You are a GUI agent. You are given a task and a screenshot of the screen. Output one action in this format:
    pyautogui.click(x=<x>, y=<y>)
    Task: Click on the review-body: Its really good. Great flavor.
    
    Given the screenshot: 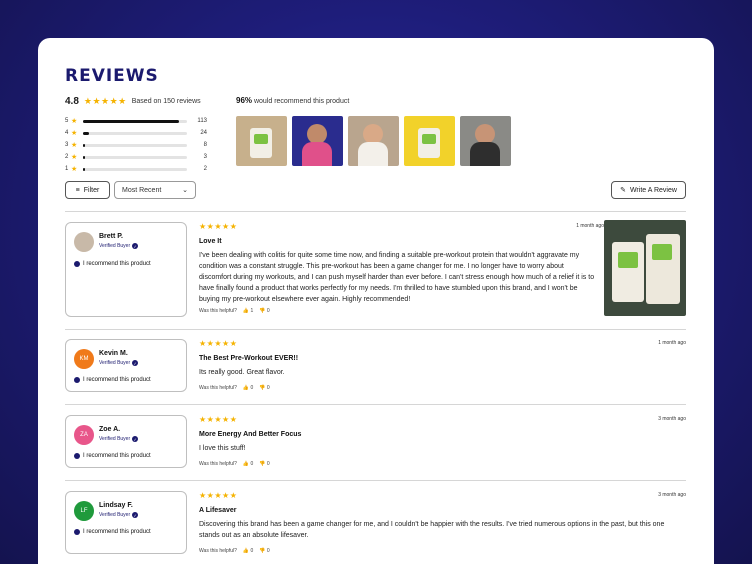 What is the action you would take?
    pyautogui.click(x=242, y=372)
    